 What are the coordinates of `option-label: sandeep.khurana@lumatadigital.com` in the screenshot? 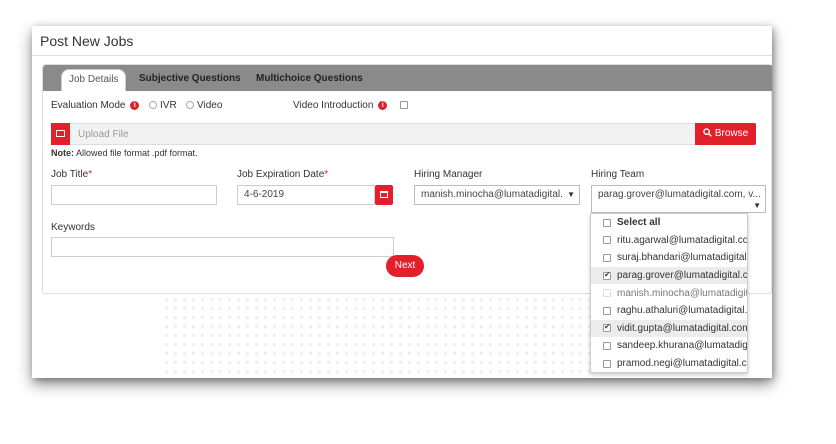 It's located at (682, 346).